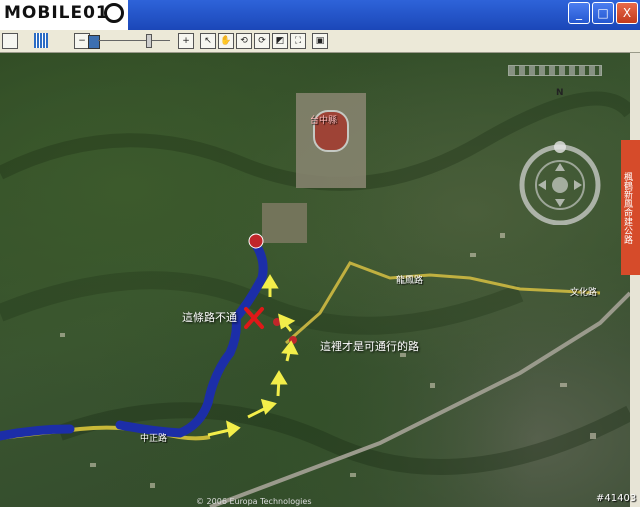  I want to click on area-label: 台中縣, so click(324, 121).